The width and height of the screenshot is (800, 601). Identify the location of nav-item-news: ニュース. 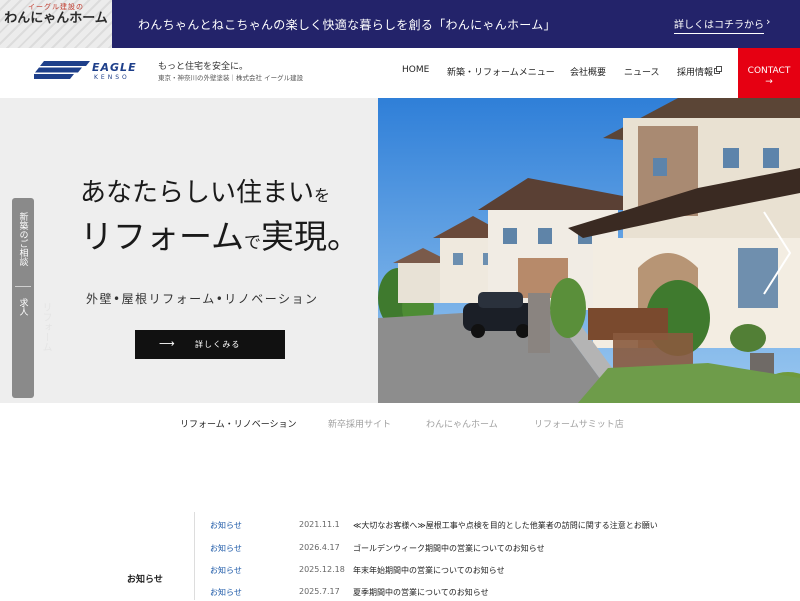
(642, 71).